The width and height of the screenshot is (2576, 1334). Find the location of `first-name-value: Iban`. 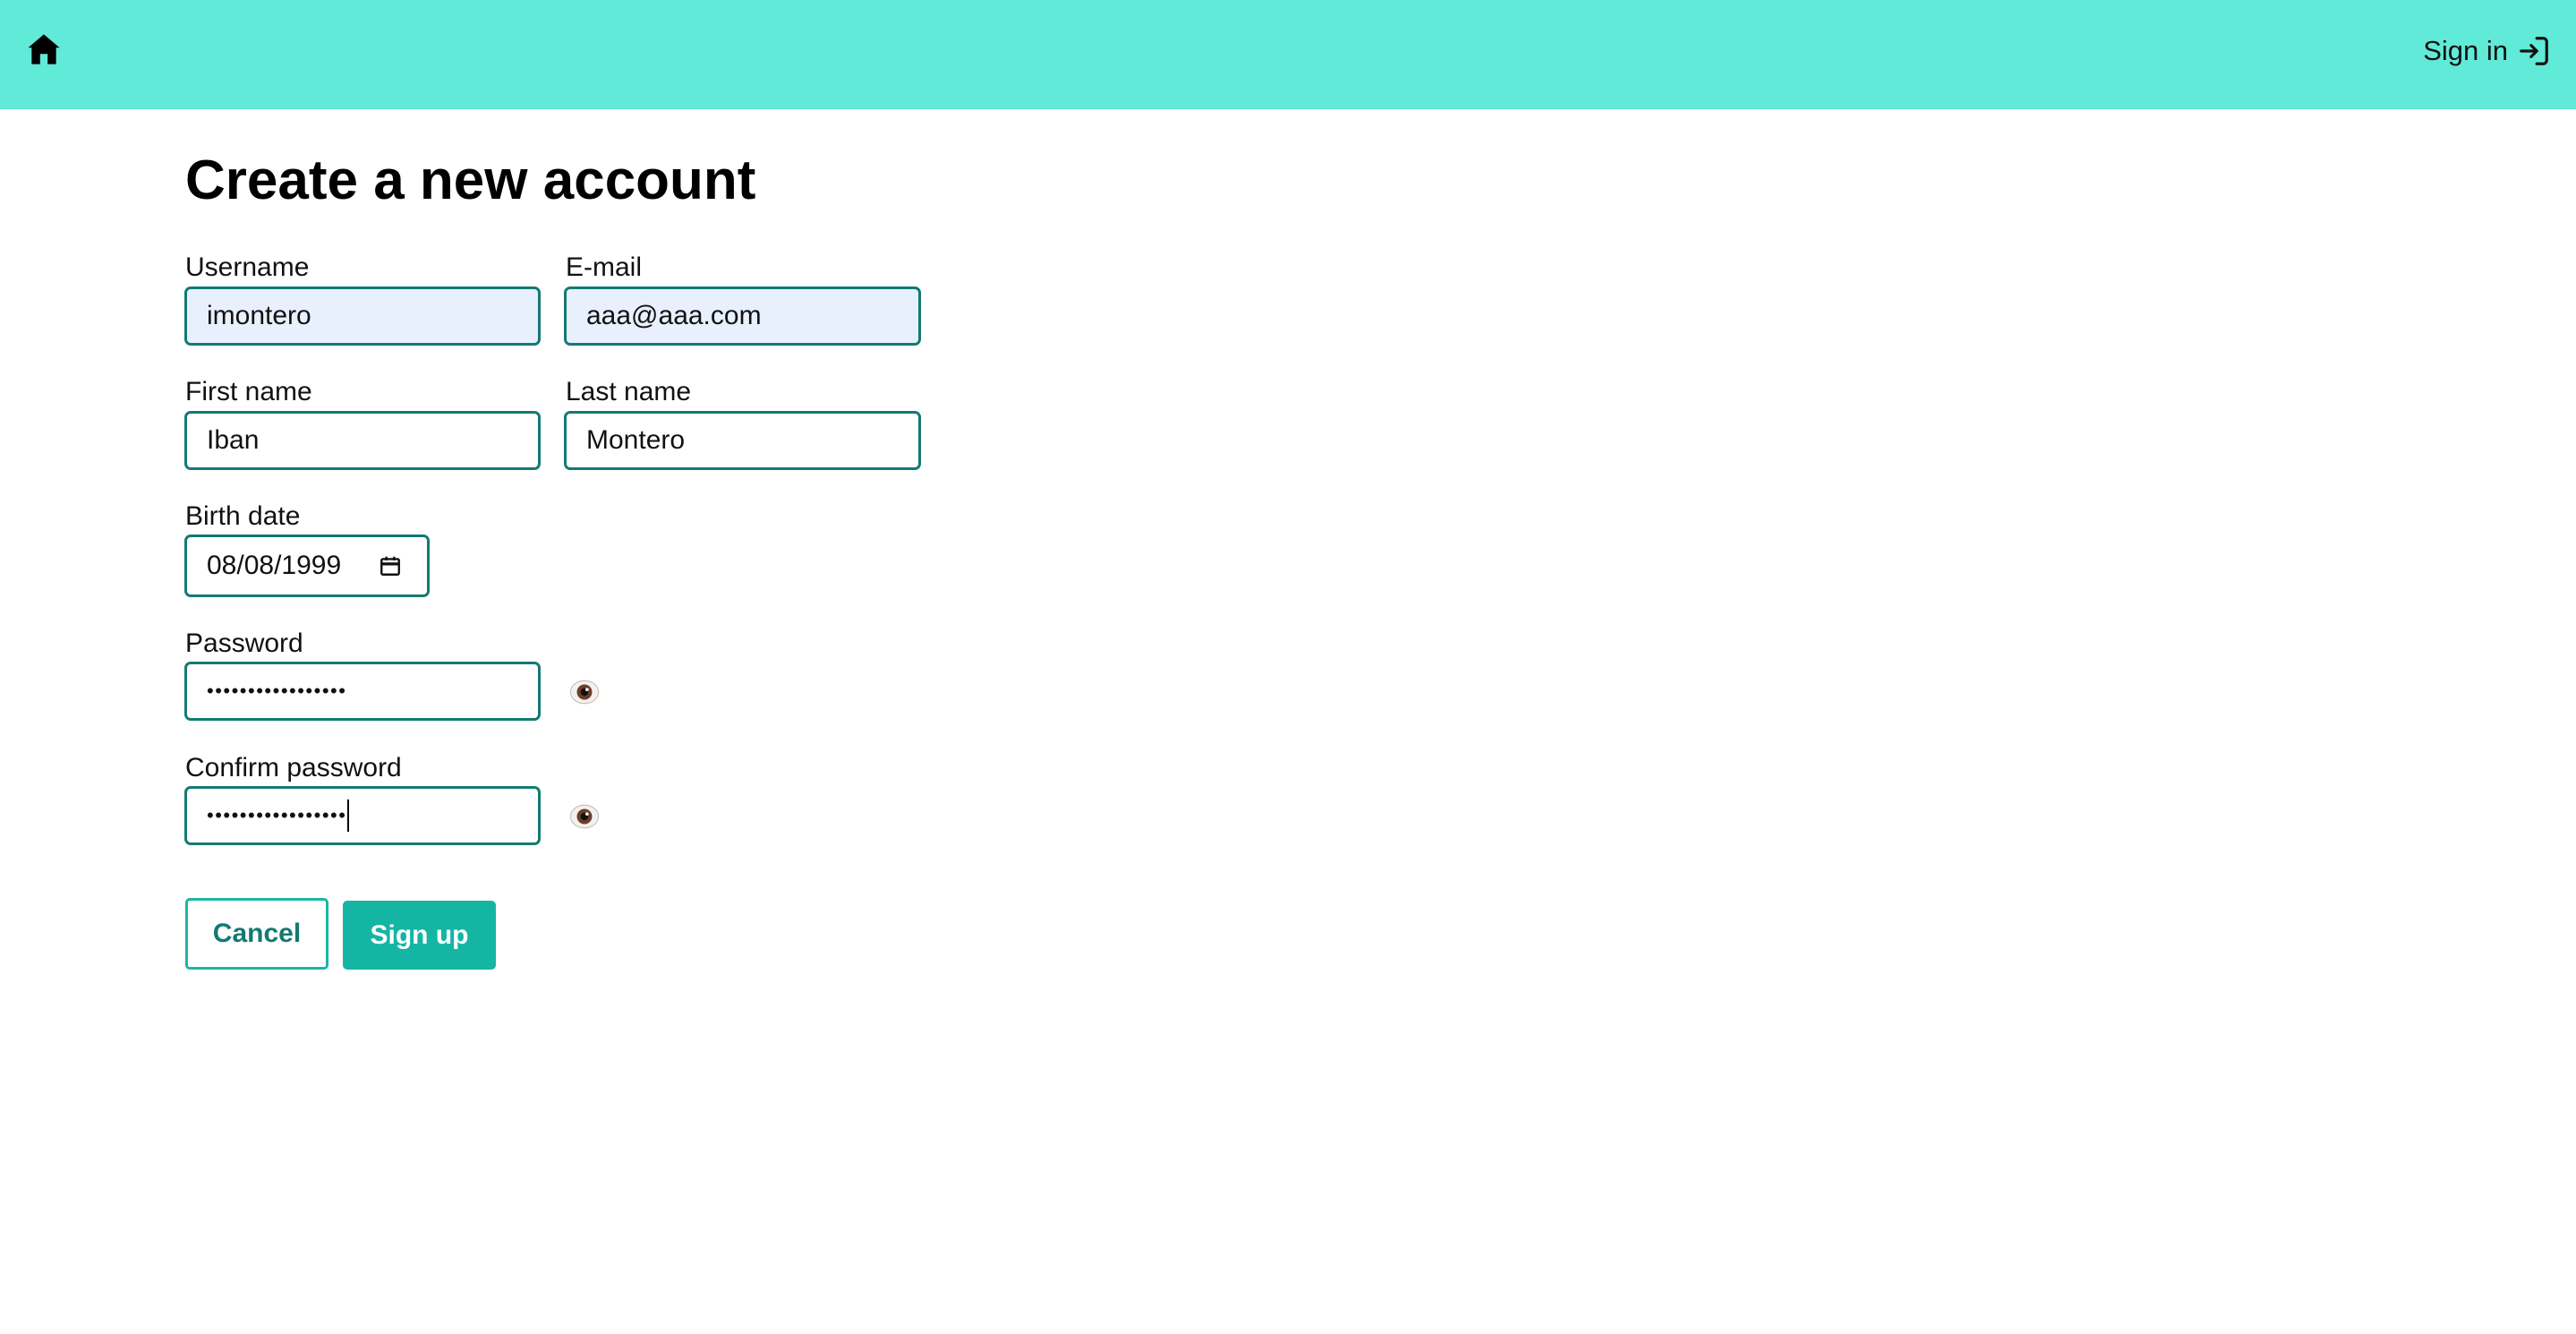

first-name-value: Iban is located at coordinates (233, 440).